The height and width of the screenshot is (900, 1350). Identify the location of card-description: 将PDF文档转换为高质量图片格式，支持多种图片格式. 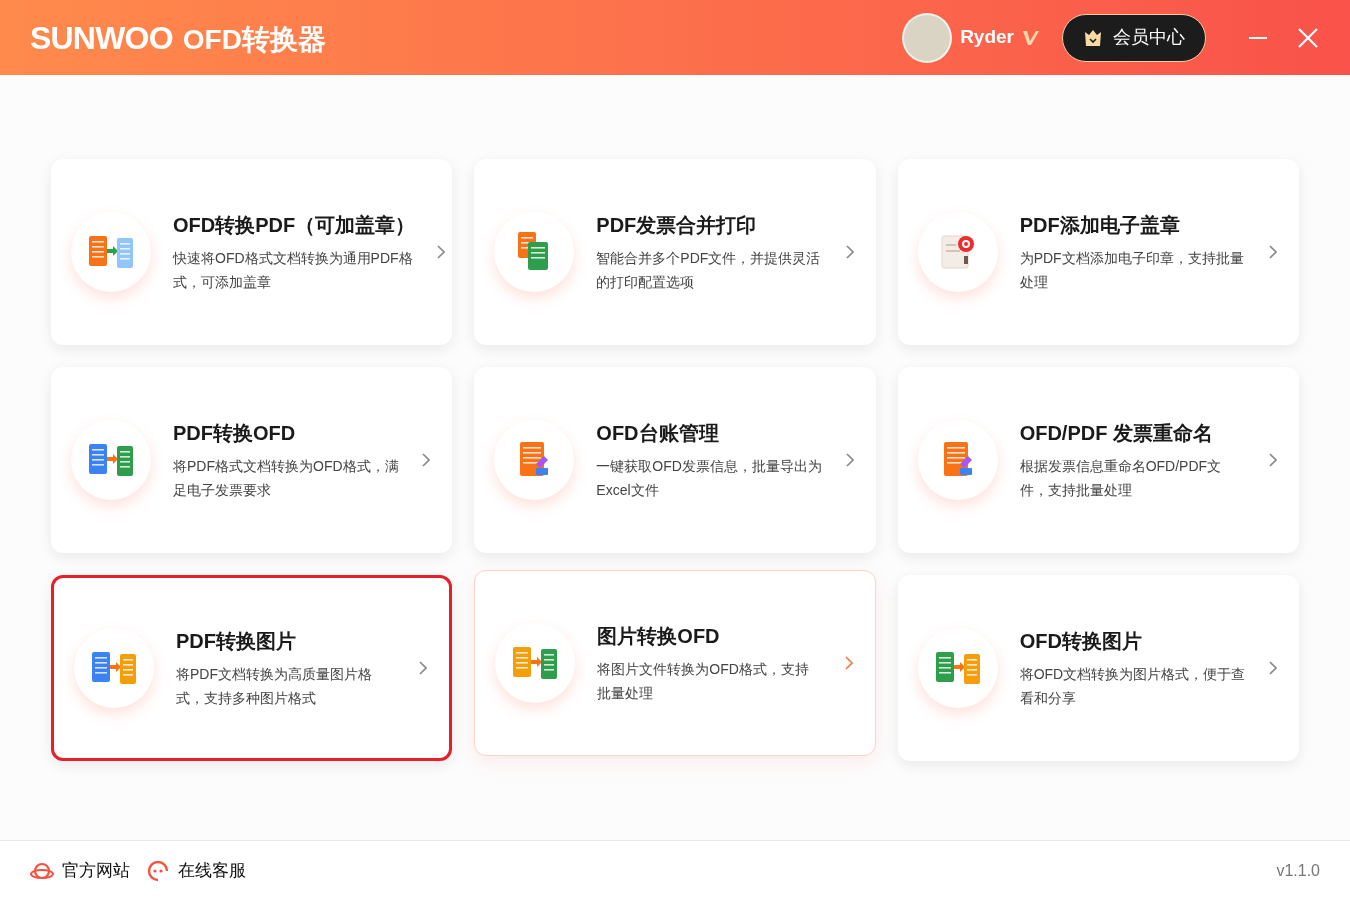
(274, 686).